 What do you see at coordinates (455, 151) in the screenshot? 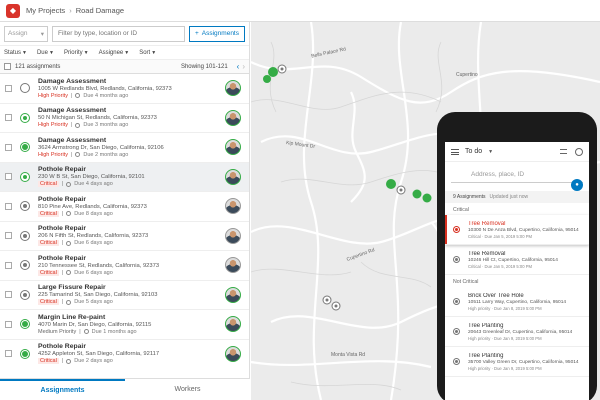
I see `menu-icon` at bounding box center [455, 151].